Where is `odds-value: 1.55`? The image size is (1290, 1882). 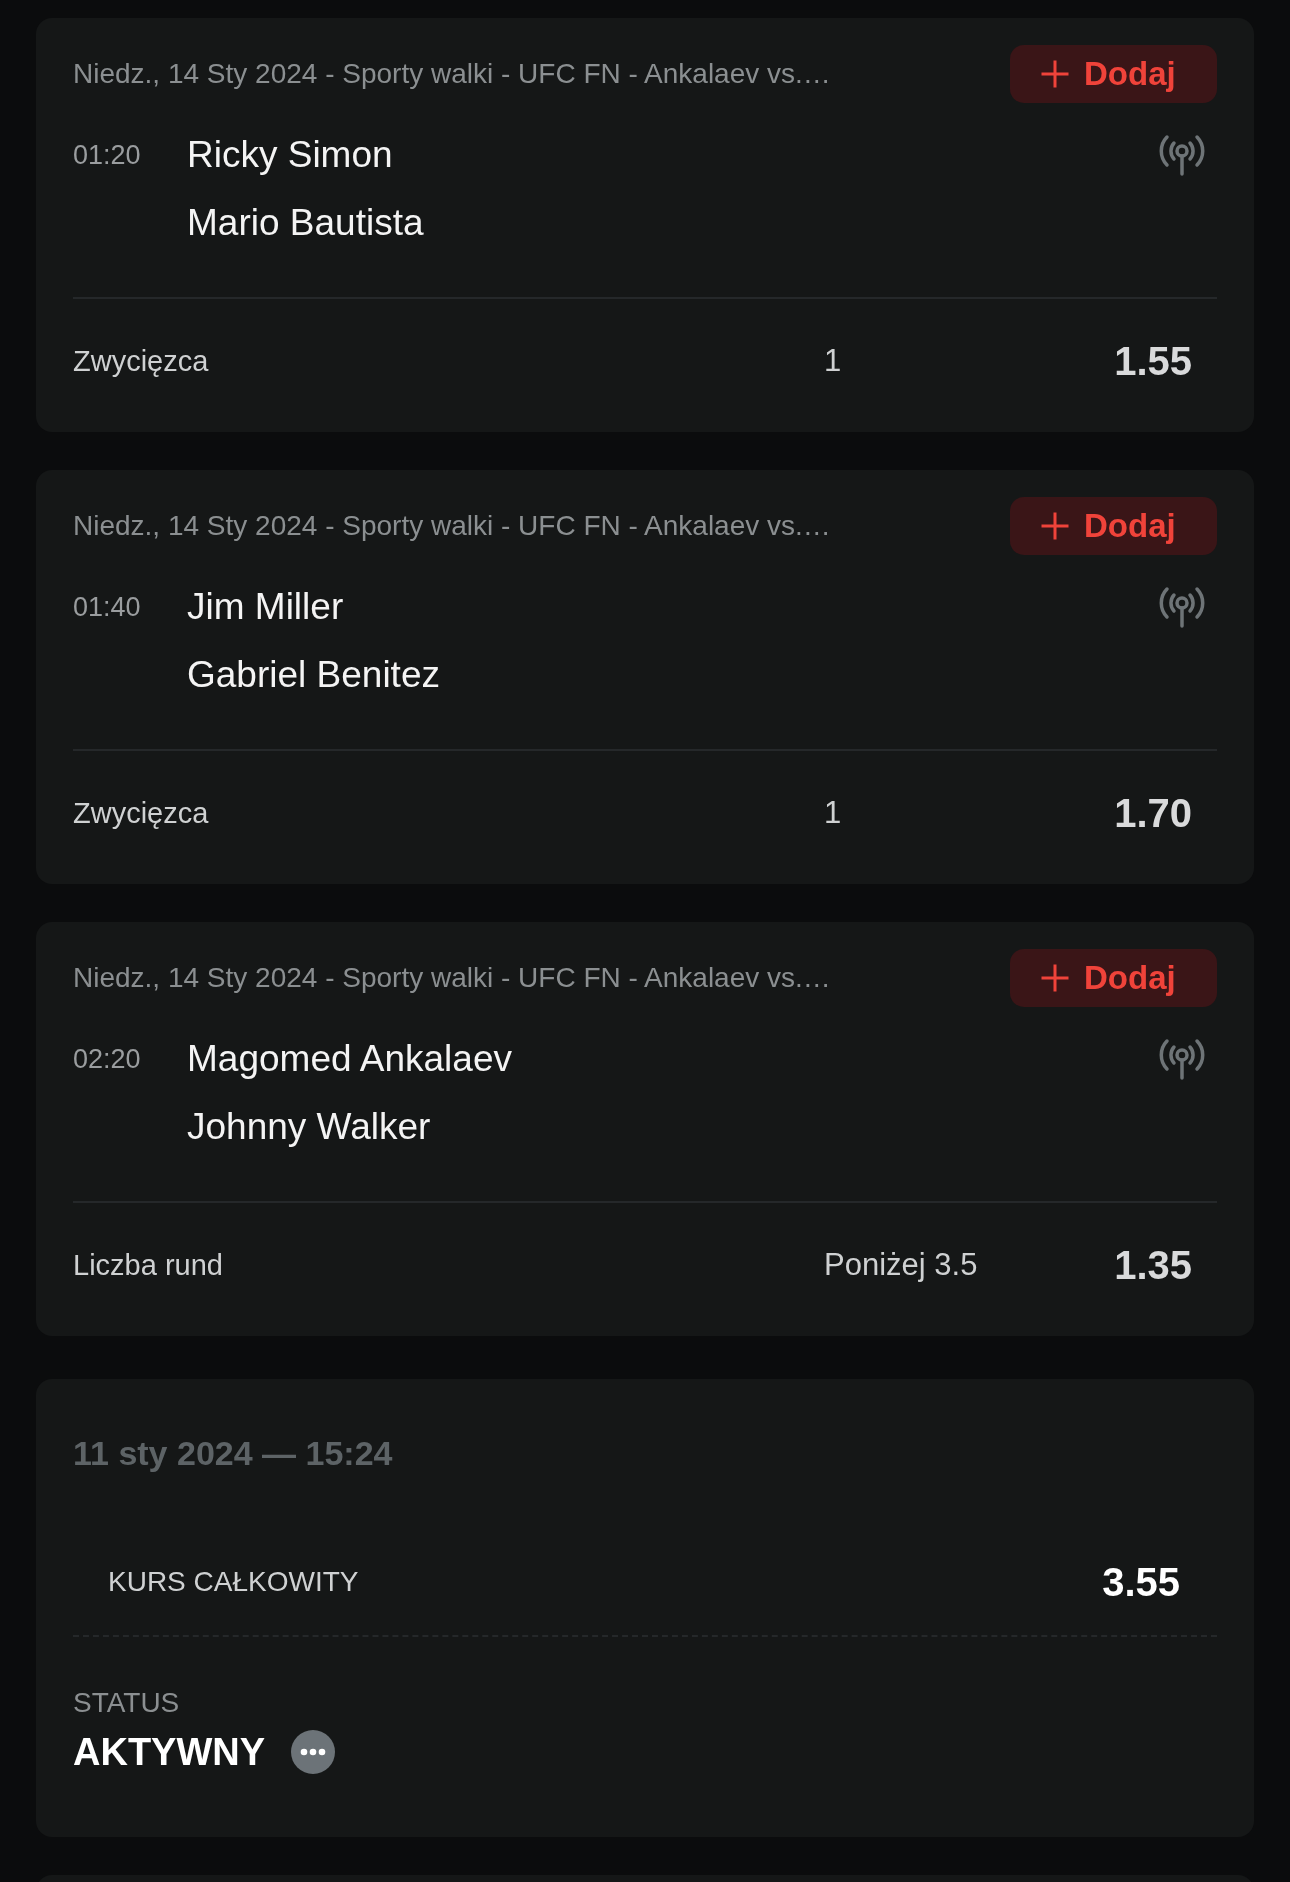
odds-value: 1.55 is located at coordinates (1153, 360).